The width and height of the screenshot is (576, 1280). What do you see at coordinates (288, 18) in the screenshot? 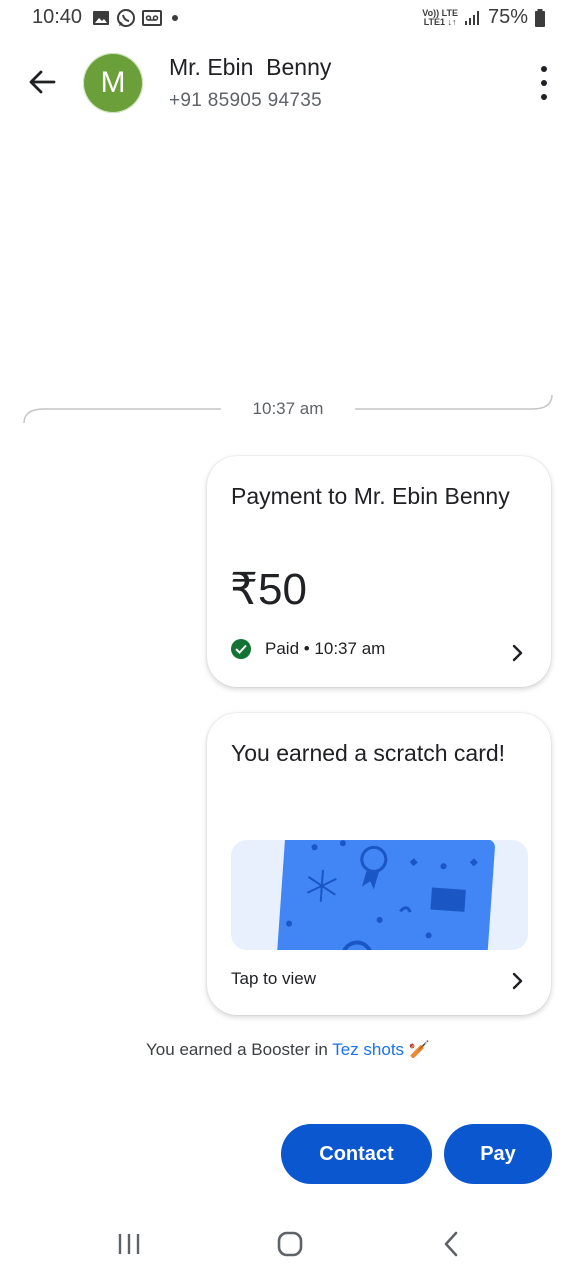
I see `status-bar: 10:40 Vo)) LTE LTE1 ↓↑ 75%` at bounding box center [288, 18].